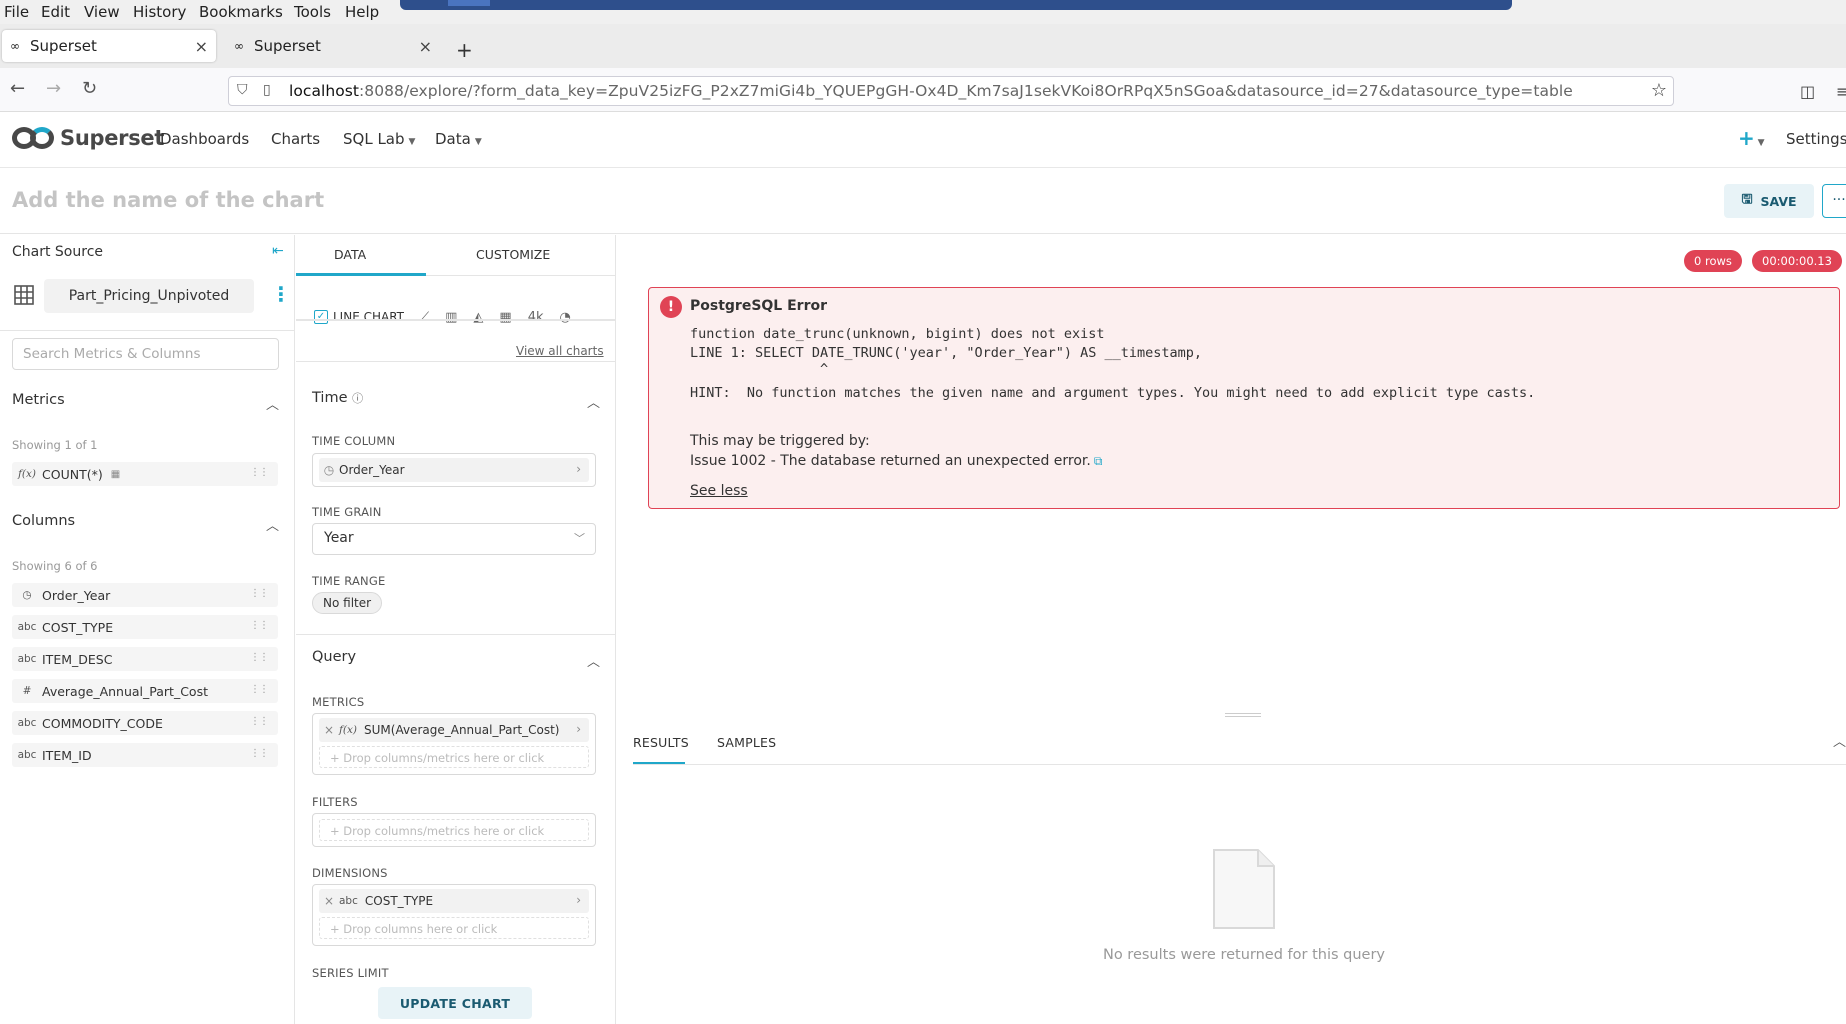 This screenshot has height=1024, width=1846. I want to click on area-chart-icon: ◭, so click(478, 317).